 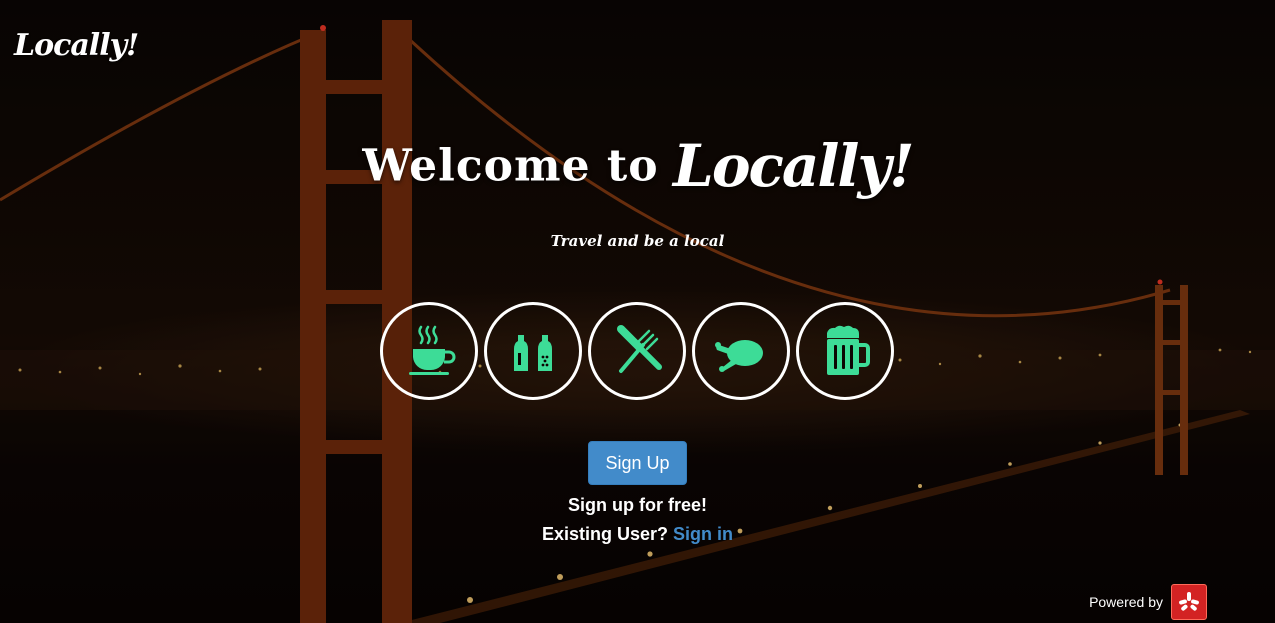 I want to click on existing-user-line: Existing User? Sign in, so click(x=637, y=534).